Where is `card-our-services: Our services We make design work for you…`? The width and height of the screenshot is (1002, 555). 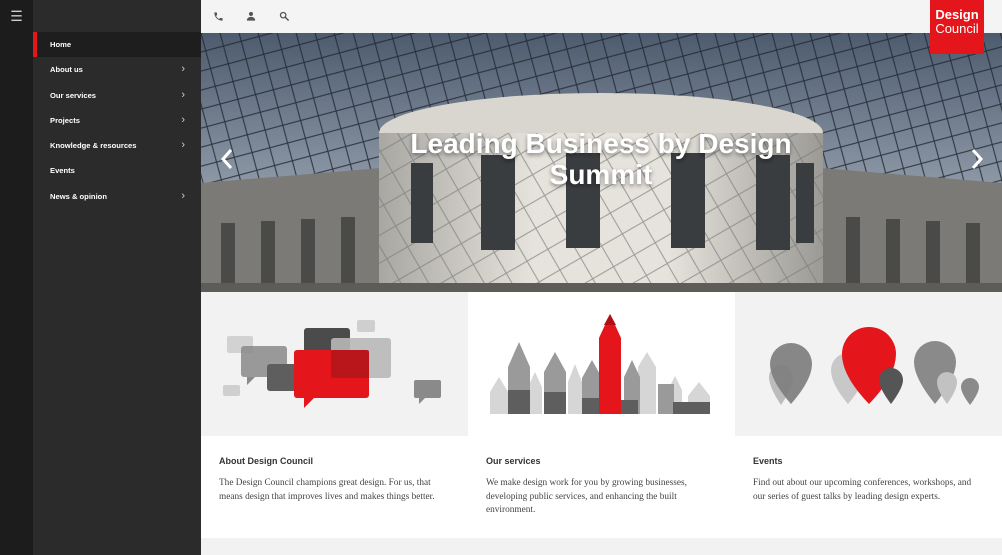 card-our-services: Our services We make design work for you… is located at coordinates (601, 415).